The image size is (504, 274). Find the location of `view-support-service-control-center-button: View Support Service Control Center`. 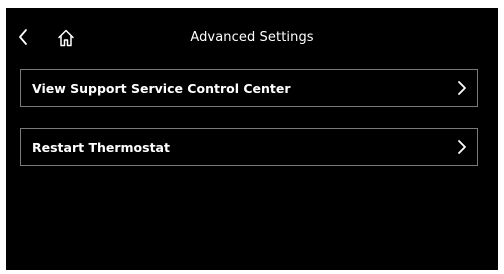

view-support-service-control-center-button: View Support Service Control Center is located at coordinates (249, 88).